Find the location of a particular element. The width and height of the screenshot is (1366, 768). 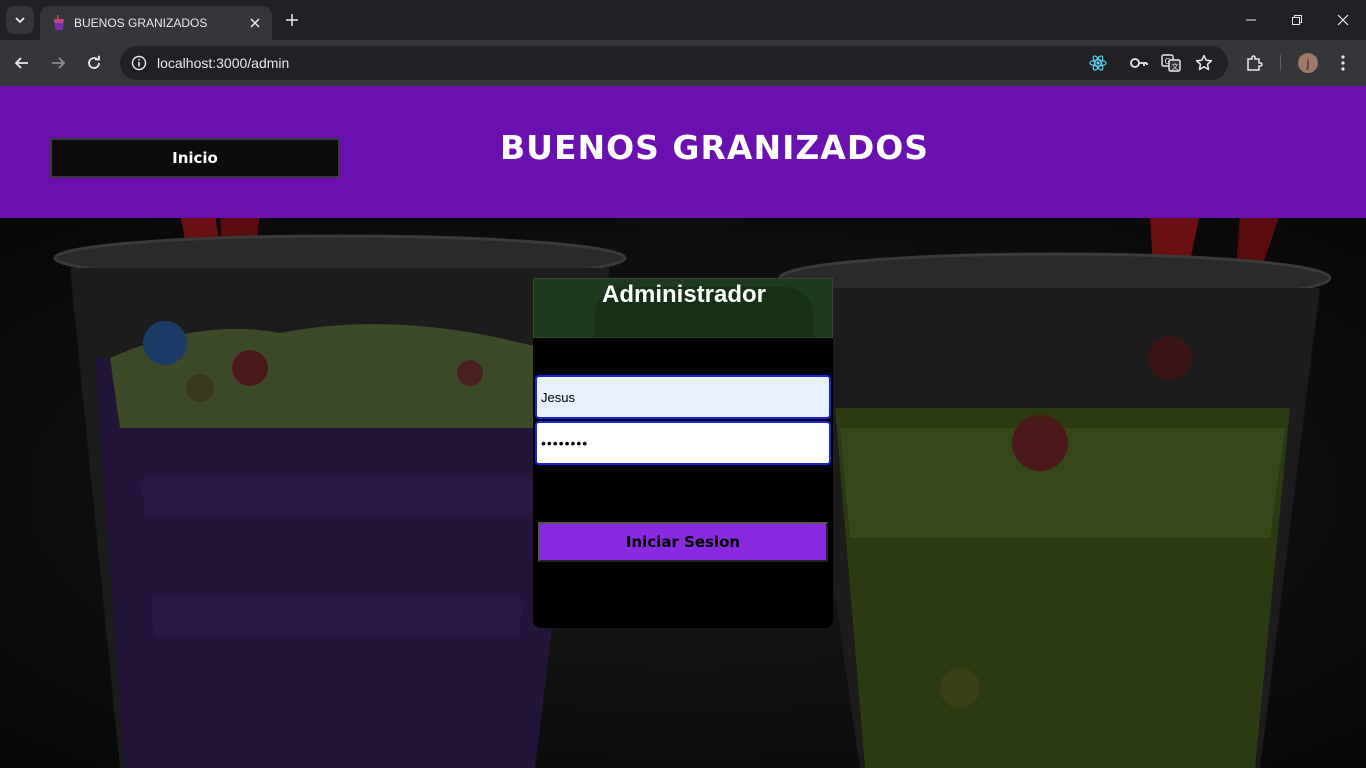

site-info-button is located at coordinates (139, 63).